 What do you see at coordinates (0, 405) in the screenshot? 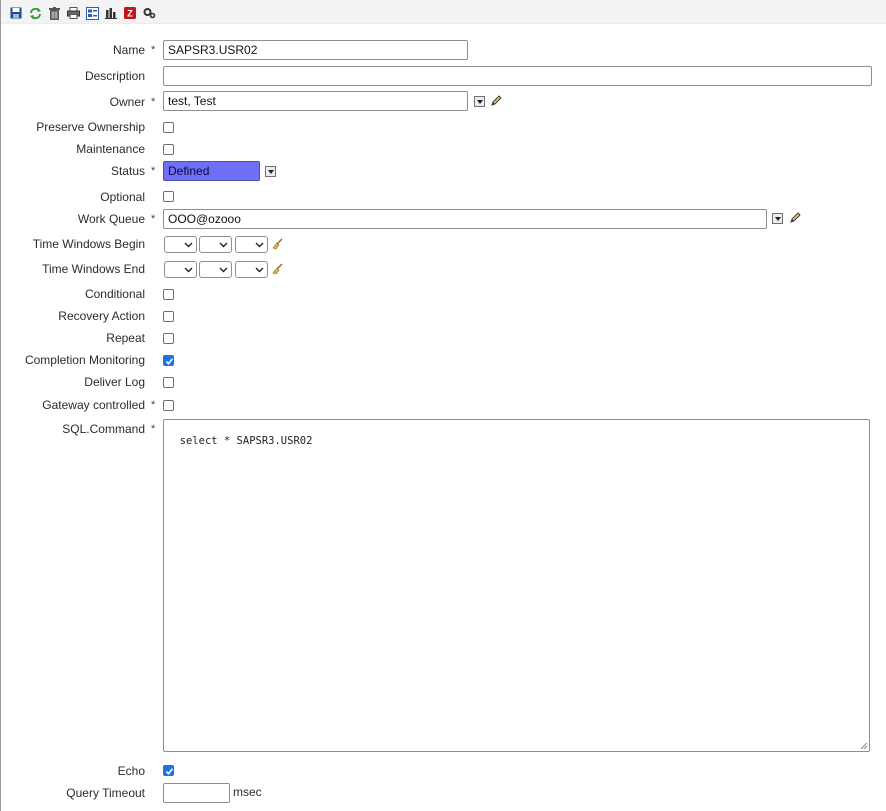
I see `window-left-border` at bounding box center [0, 405].